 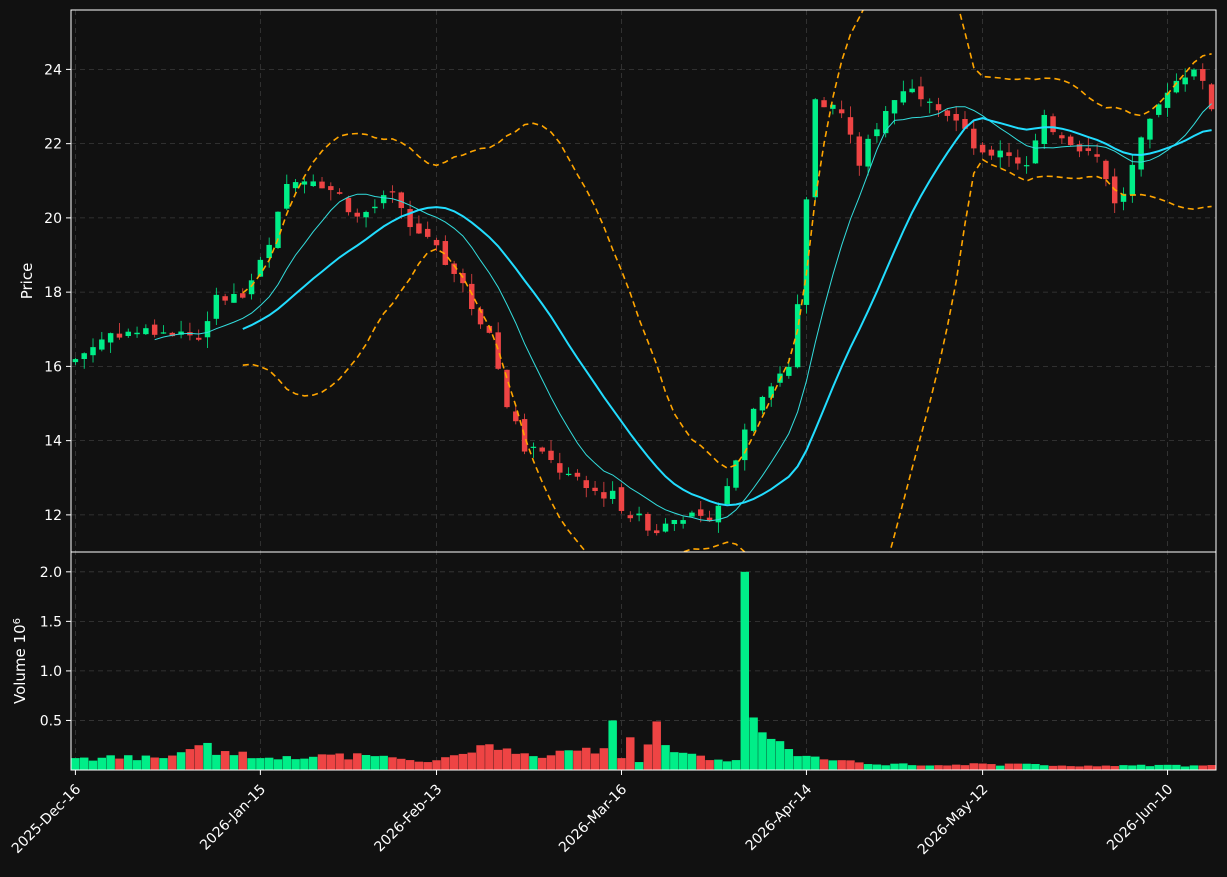 I want to click on volume-tick-label: 1.0, so click(x=51, y=672).